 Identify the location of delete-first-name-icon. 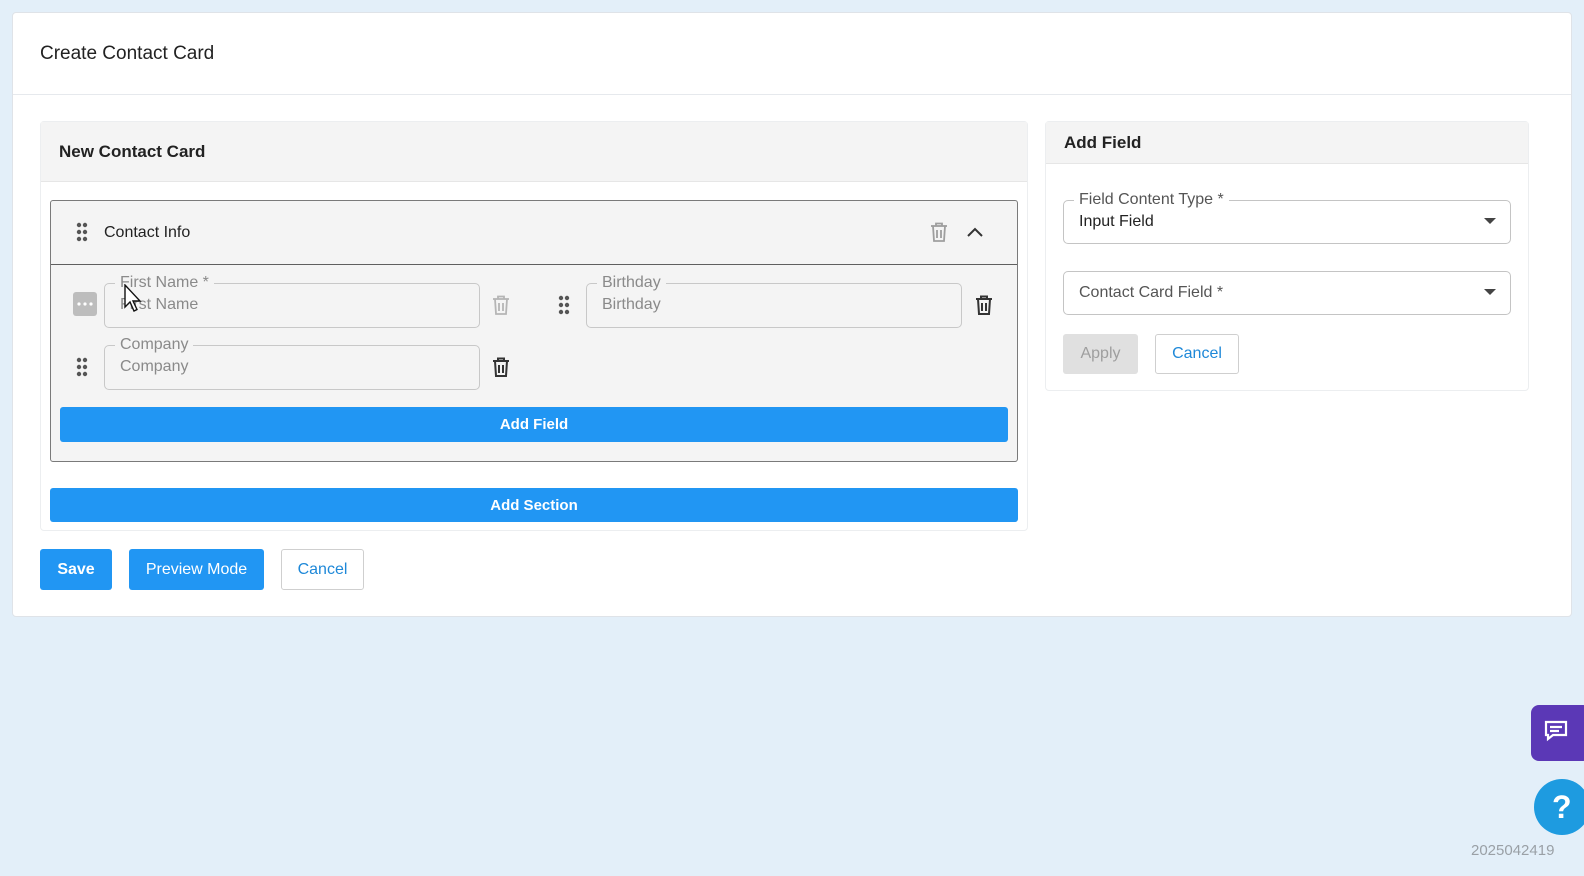
(501, 305).